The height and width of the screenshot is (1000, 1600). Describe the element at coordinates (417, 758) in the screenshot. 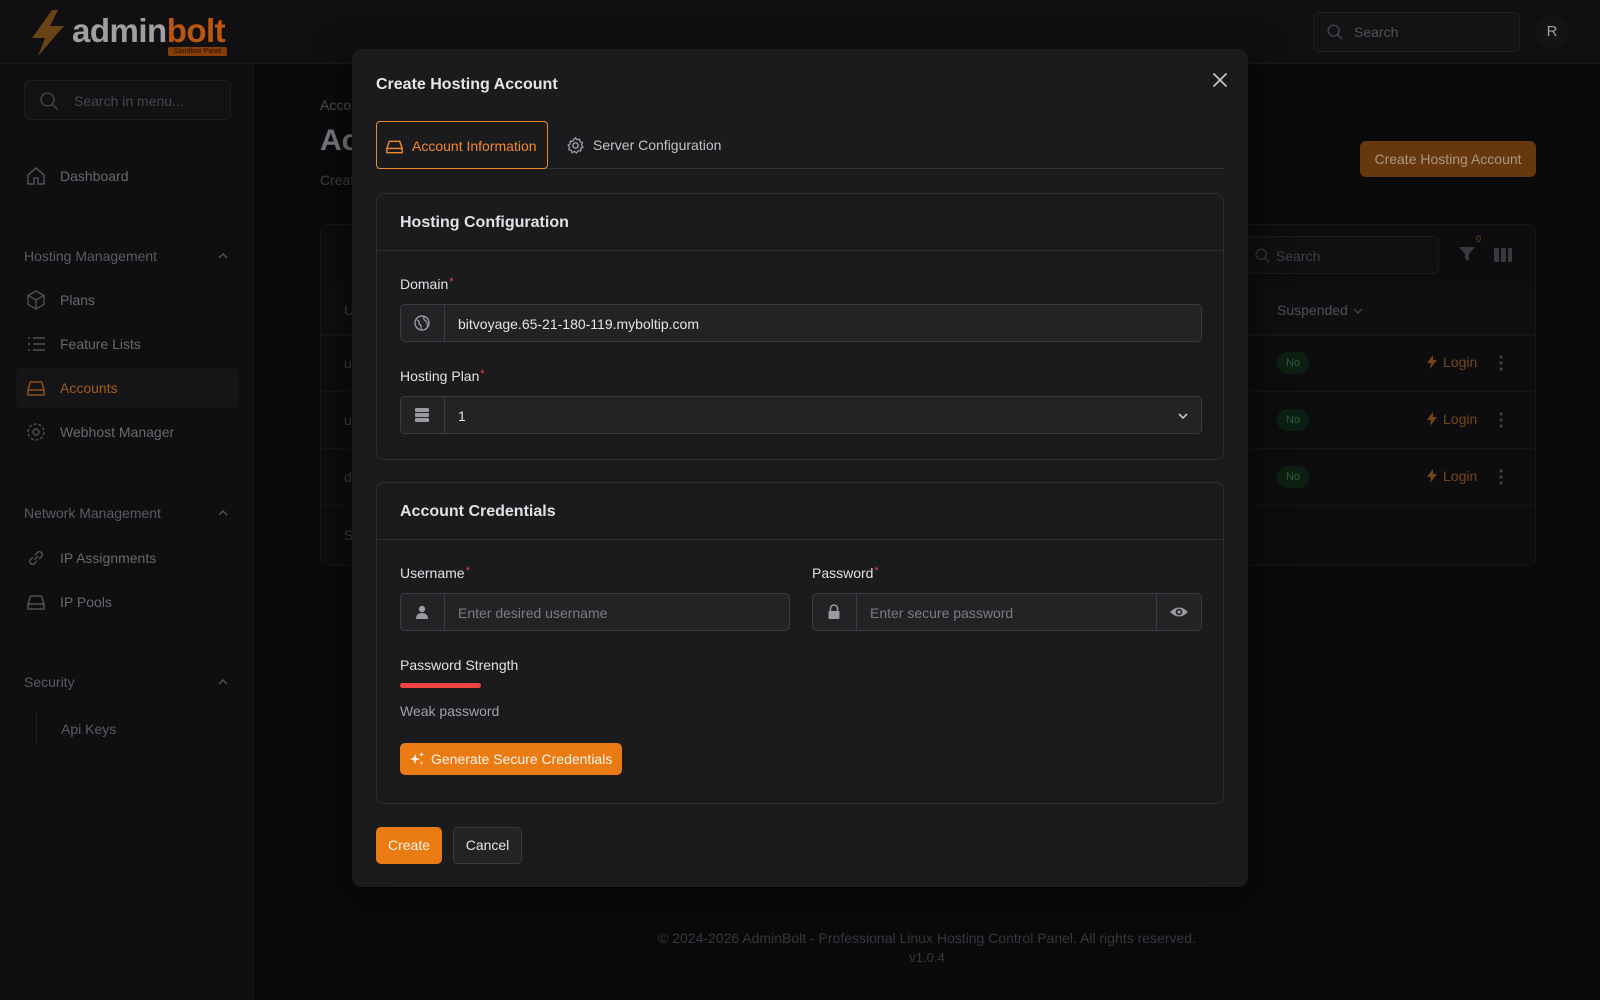

I see `sparkles-icon` at that location.